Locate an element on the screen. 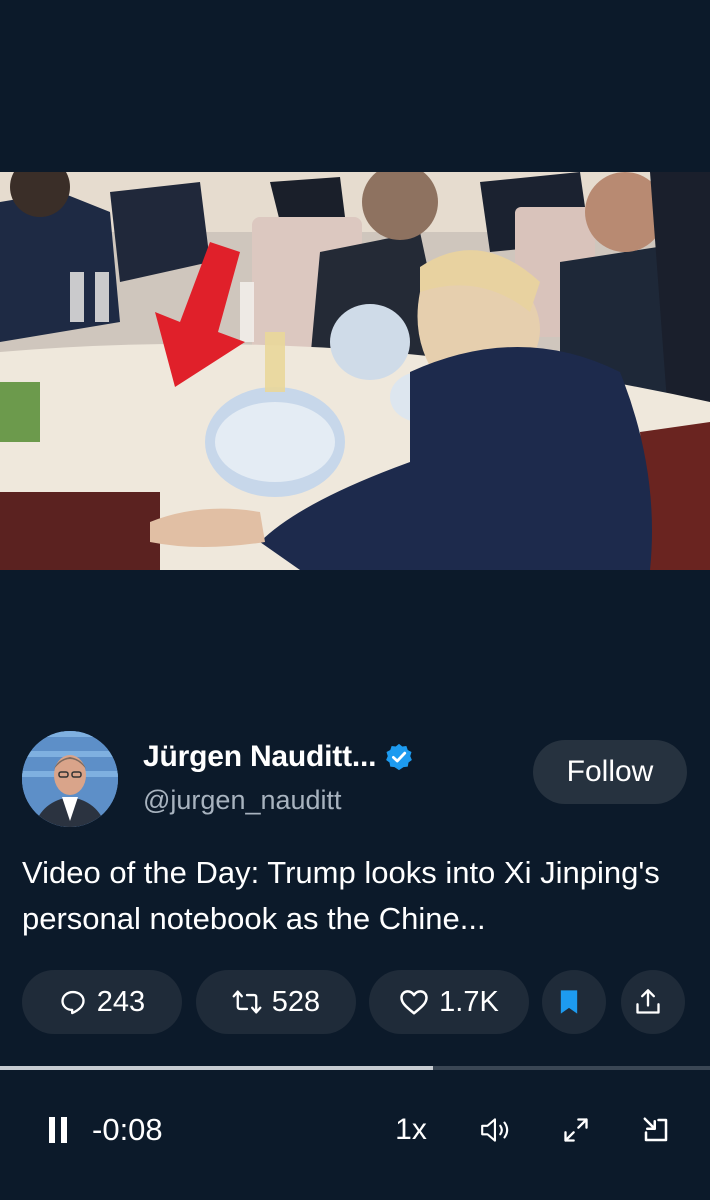  fullscreen-button is located at coordinates (576, 1130).